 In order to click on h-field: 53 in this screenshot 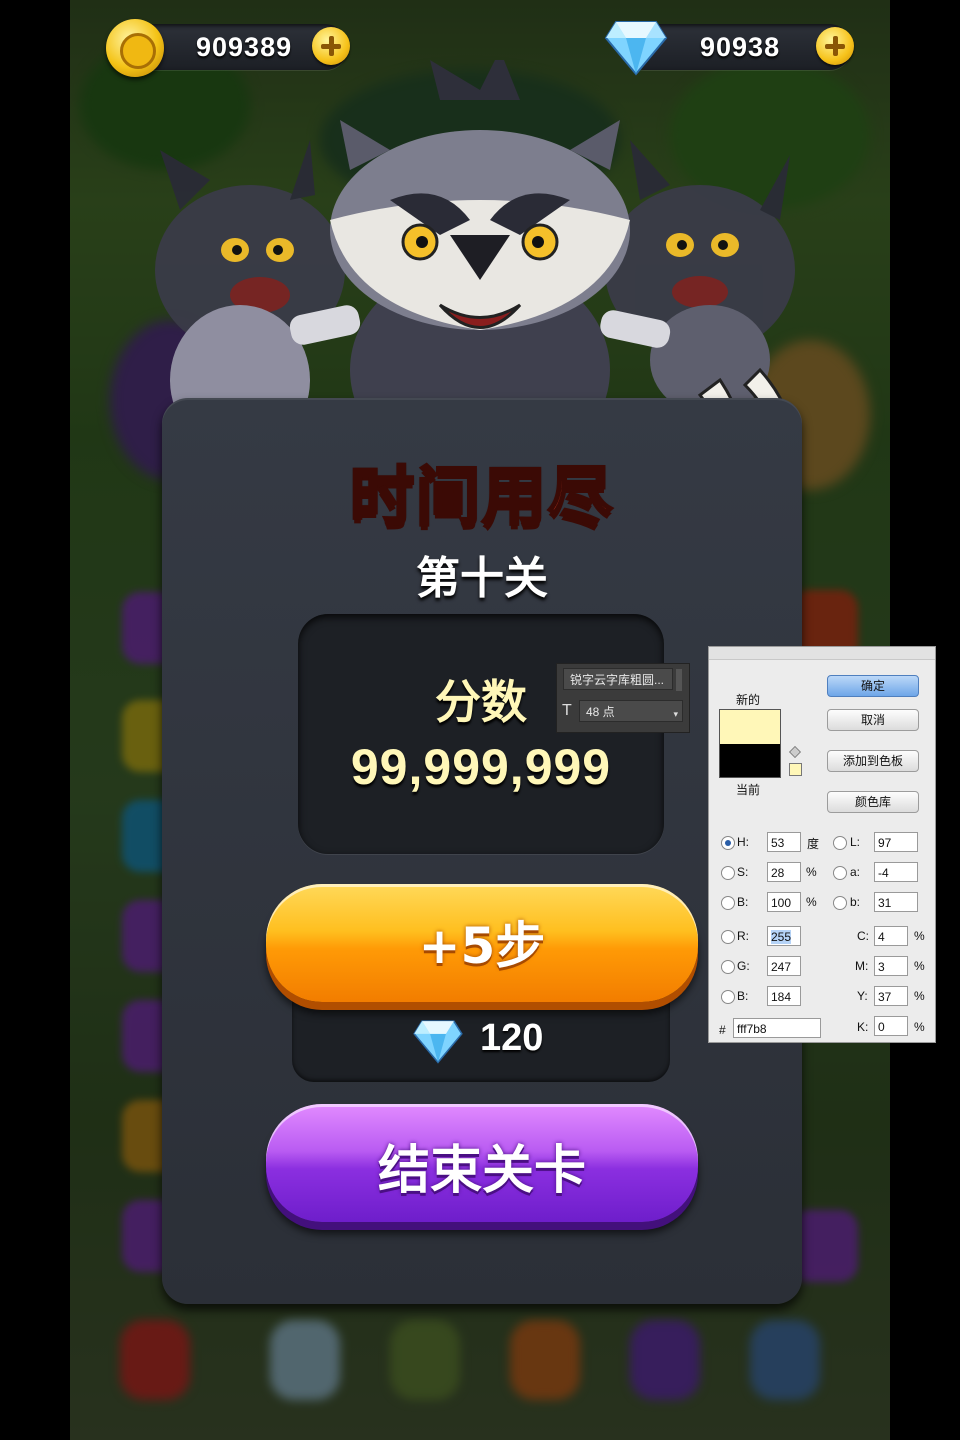, I will do `click(784, 842)`.